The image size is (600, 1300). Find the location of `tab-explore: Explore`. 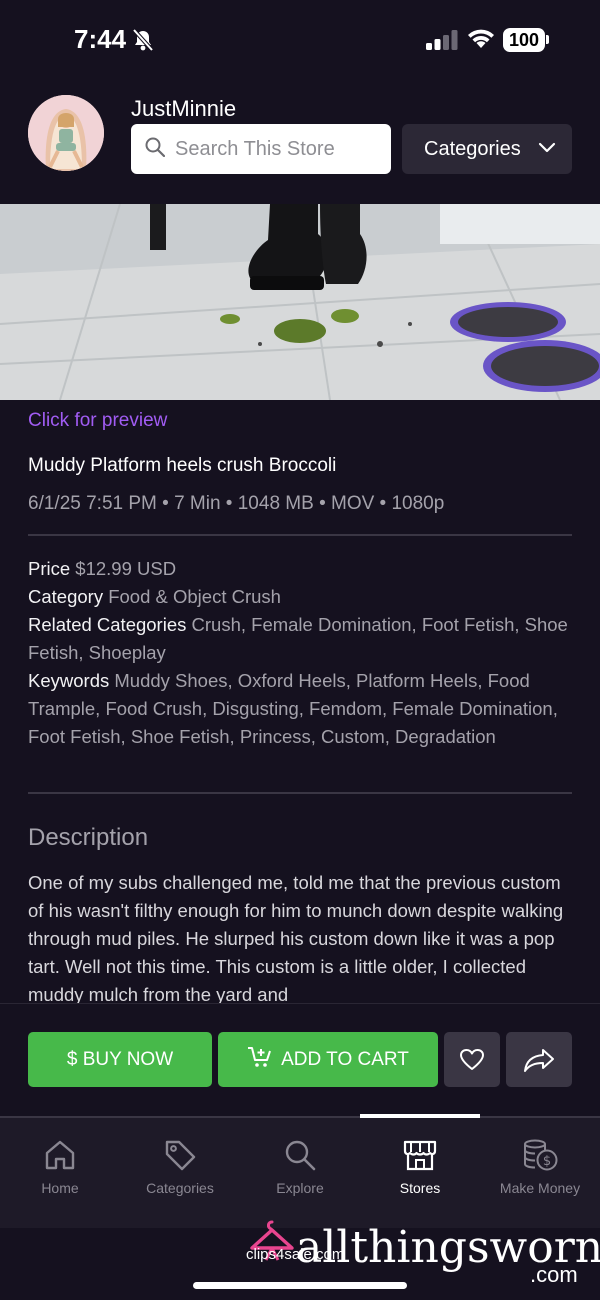

tab-explore: Explore is located at coordinates (300, 1167).